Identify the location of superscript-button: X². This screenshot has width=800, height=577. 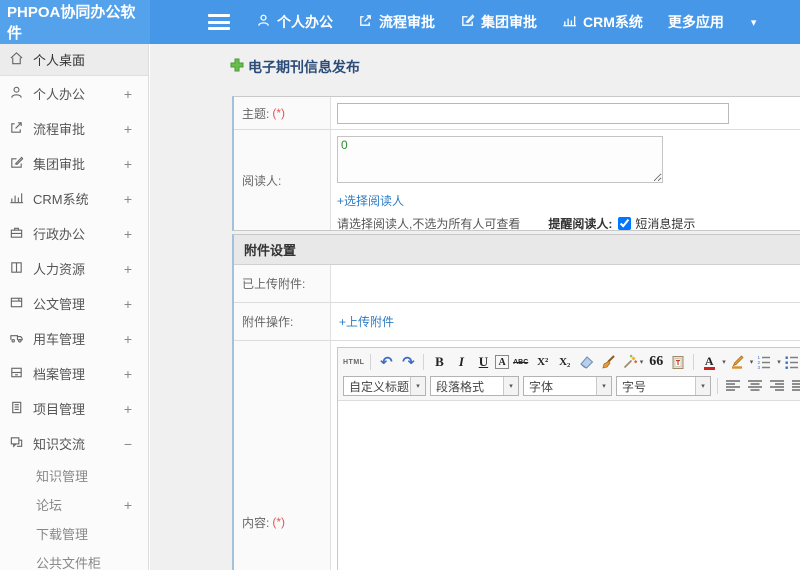
(543, 362).